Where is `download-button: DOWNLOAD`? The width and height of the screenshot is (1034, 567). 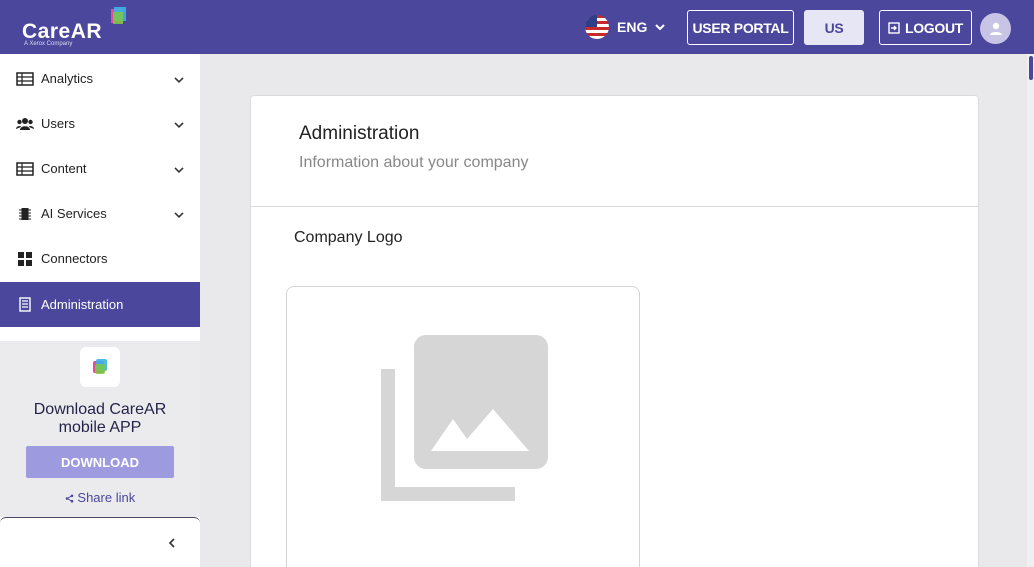 download-button: DOWNLOAD is located at coordinates (100, 462).